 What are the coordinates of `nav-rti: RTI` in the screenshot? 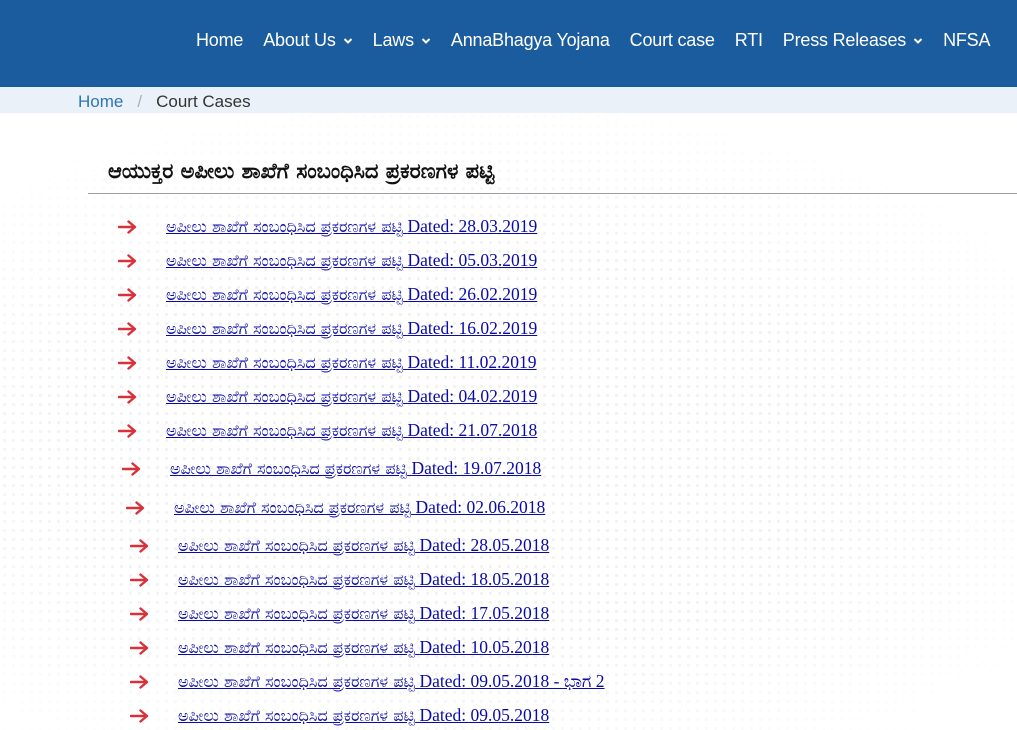 It's located at (749, 40).